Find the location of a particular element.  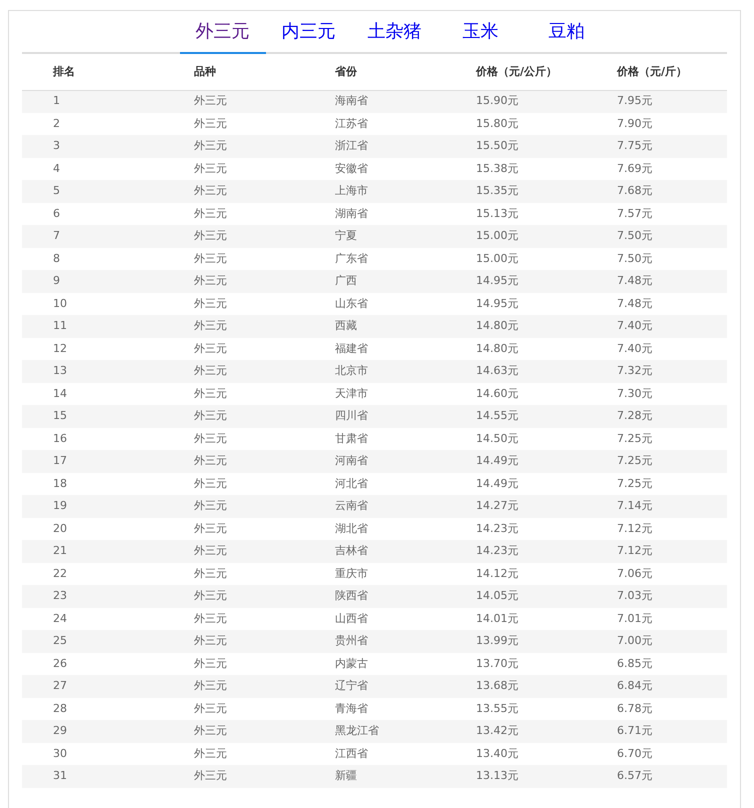

table-cell: 11 is located at coordinates (92, 326).